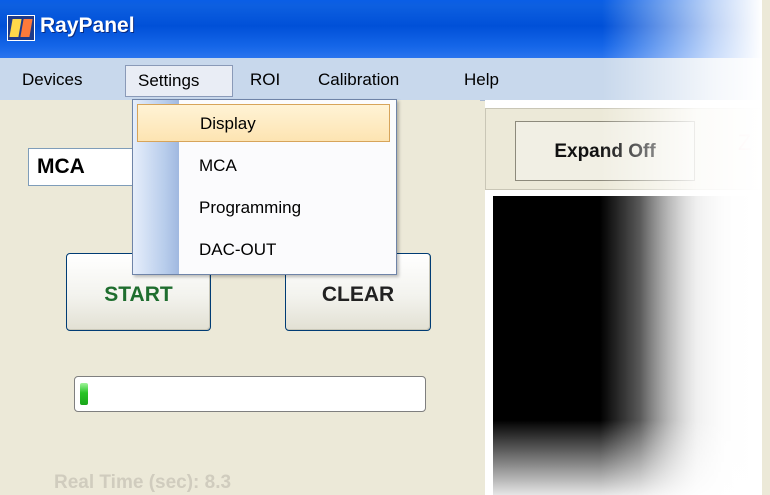 The height and width of the screenshot is (495, 770). What do you see at coordinates (250, 207) in the screenshot?
I see `menu-item-label: Programming` at bounding box center [250, 207].